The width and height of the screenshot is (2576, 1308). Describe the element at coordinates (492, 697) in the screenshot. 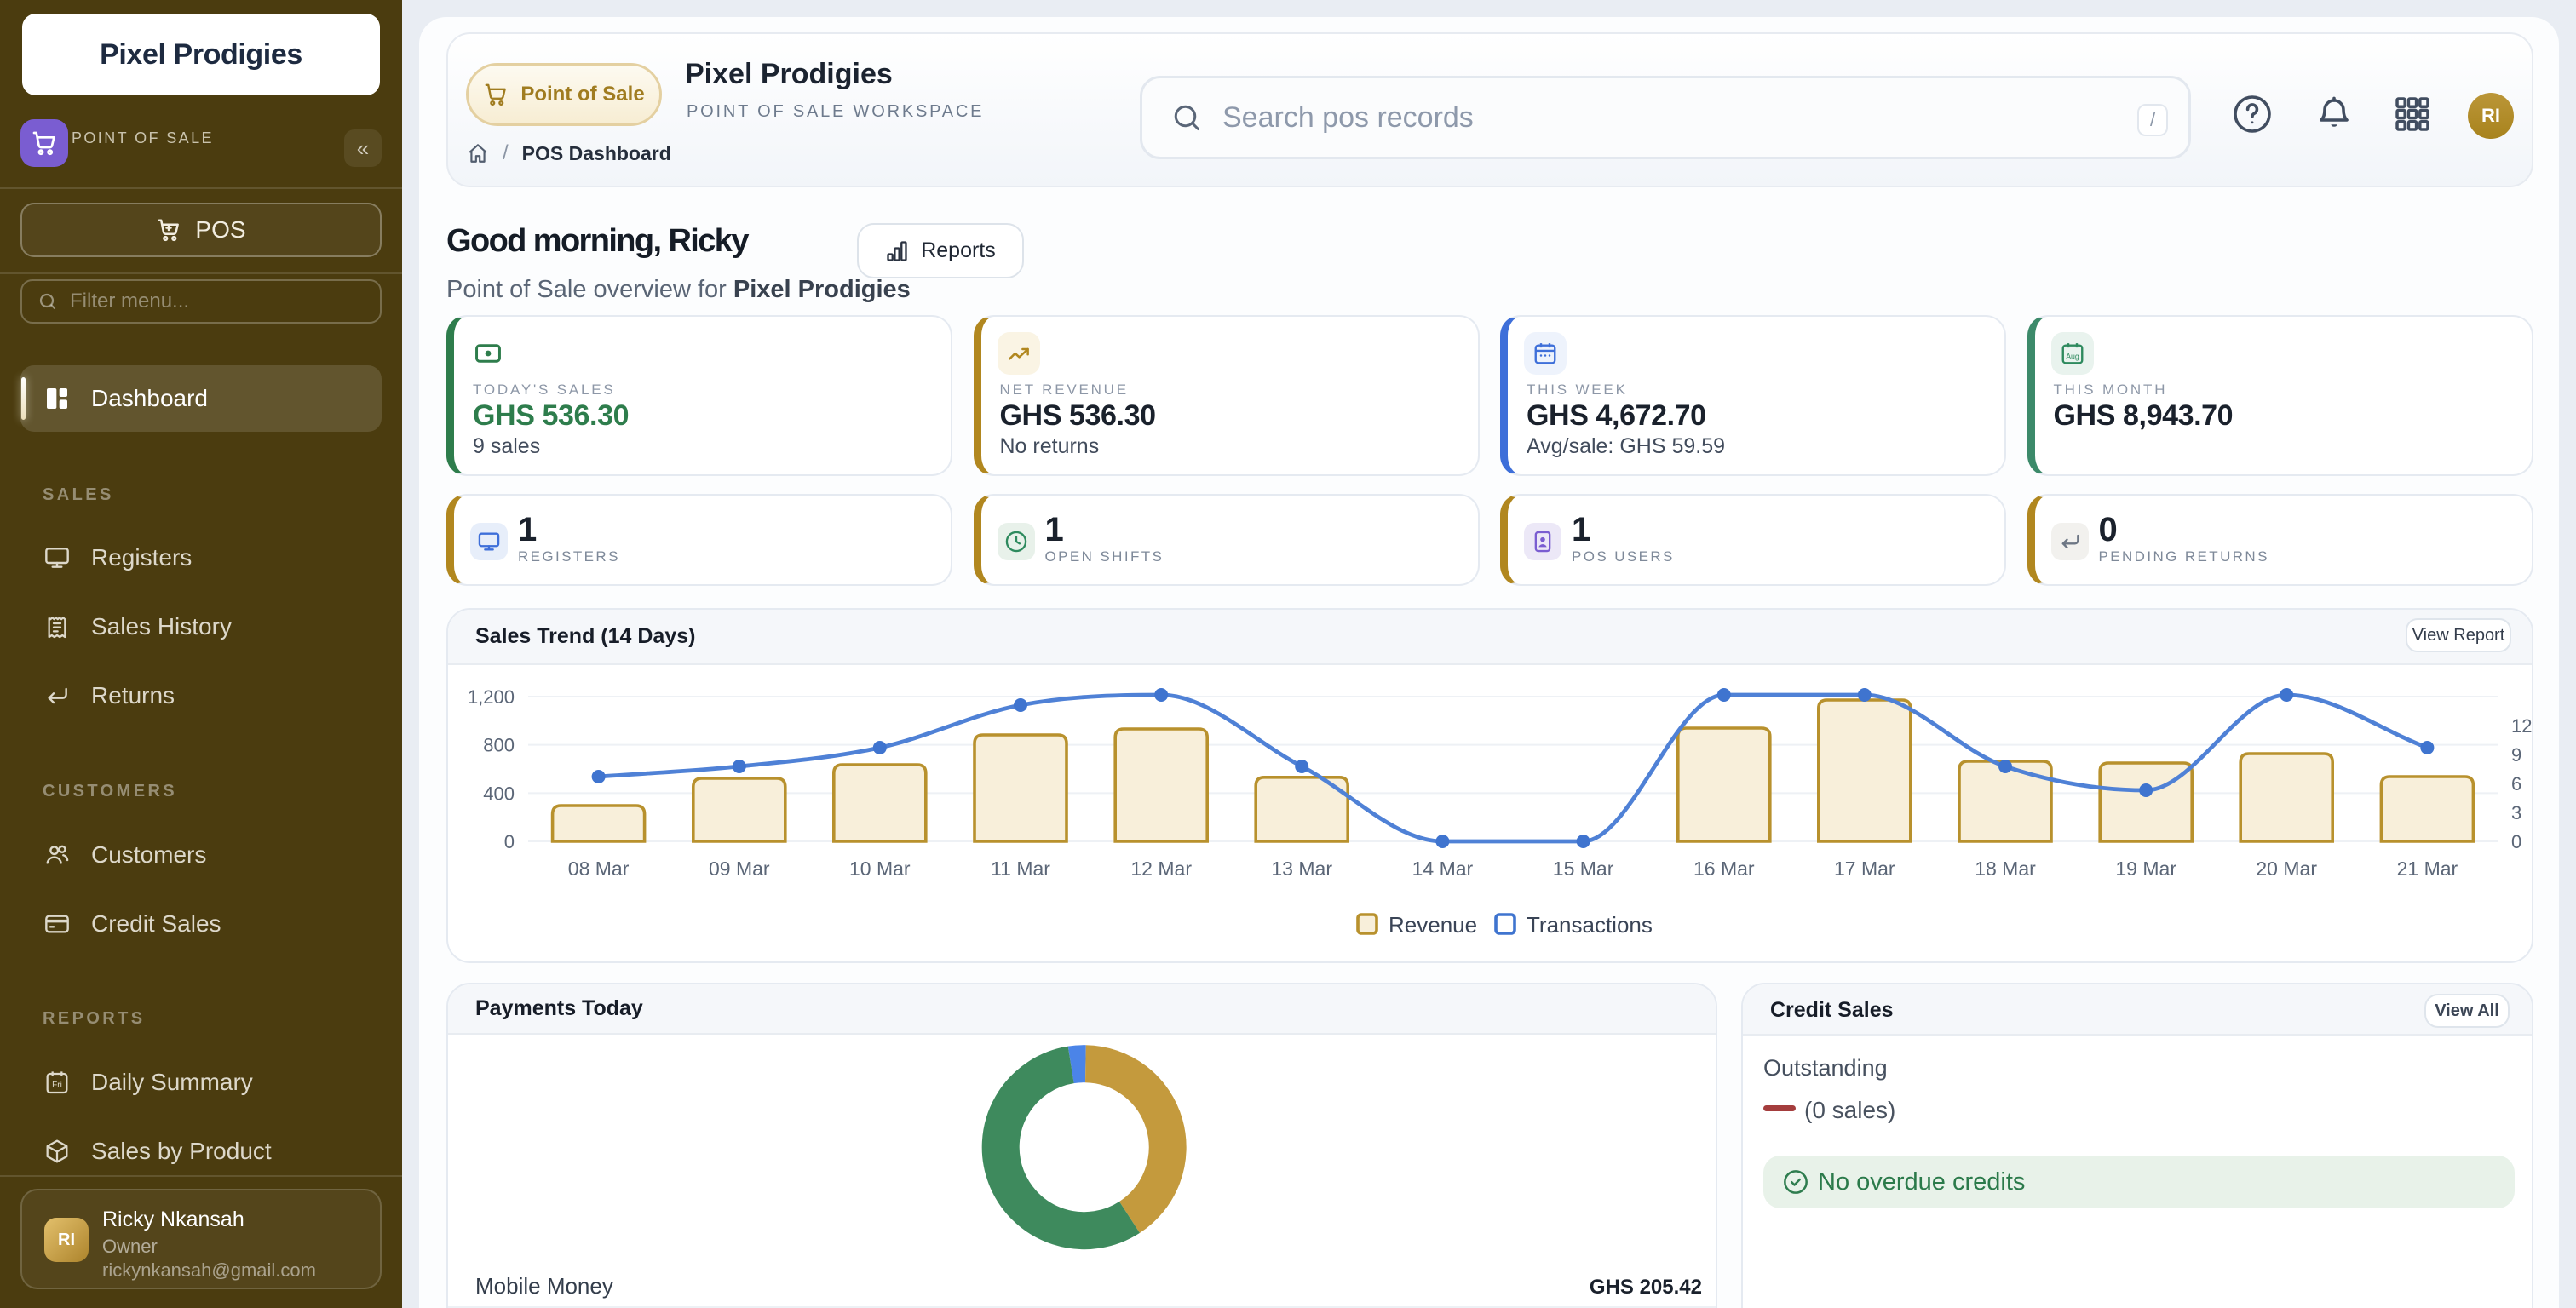

I see `svg-text: 1,200` at that location.